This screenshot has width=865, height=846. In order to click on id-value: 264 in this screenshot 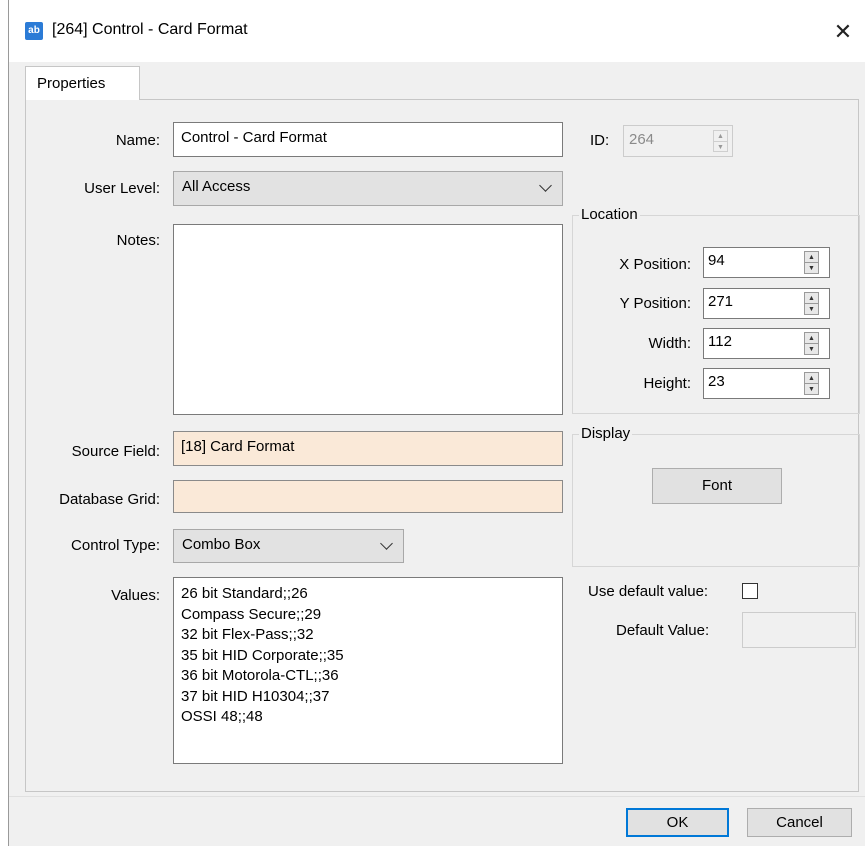, I will do `click(642, 139)`.